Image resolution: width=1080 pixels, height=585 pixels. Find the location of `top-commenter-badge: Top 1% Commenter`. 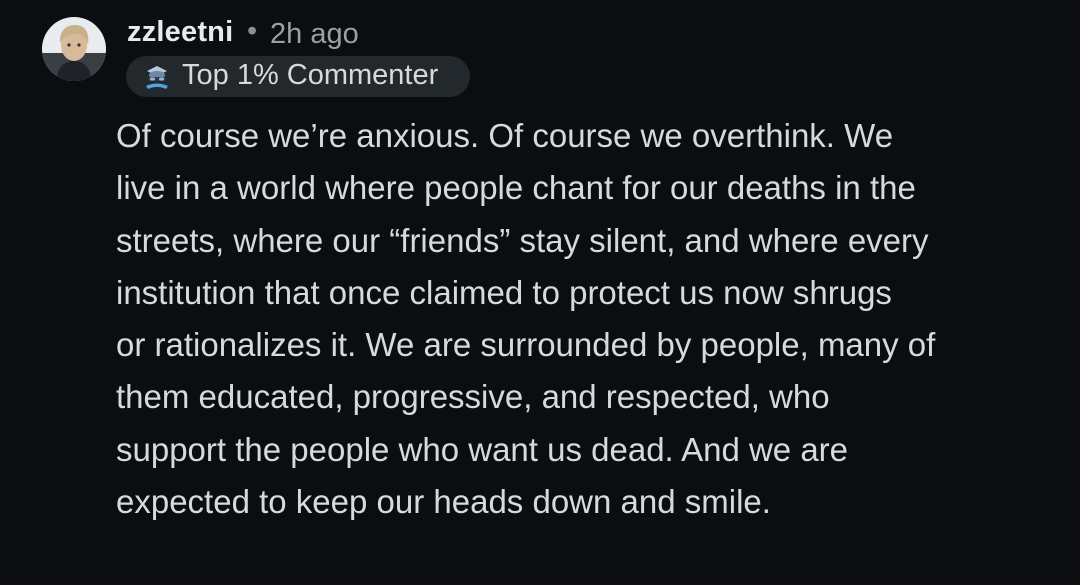

top-commenter-badge: Top 1% Commenter is located at coordinates (298, 76).